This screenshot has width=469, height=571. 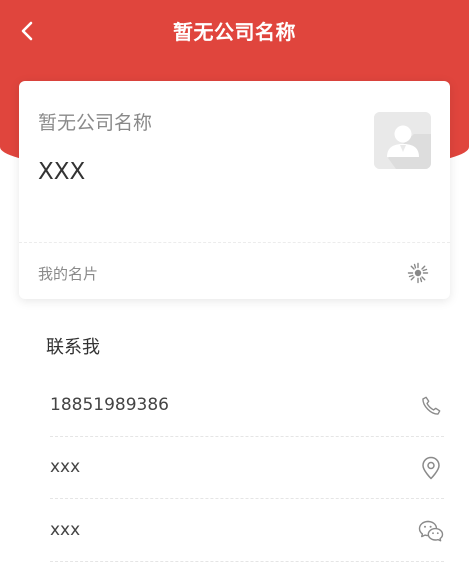 I want to click on contact-row-wechat: xxx, so click(x=247, y=531).